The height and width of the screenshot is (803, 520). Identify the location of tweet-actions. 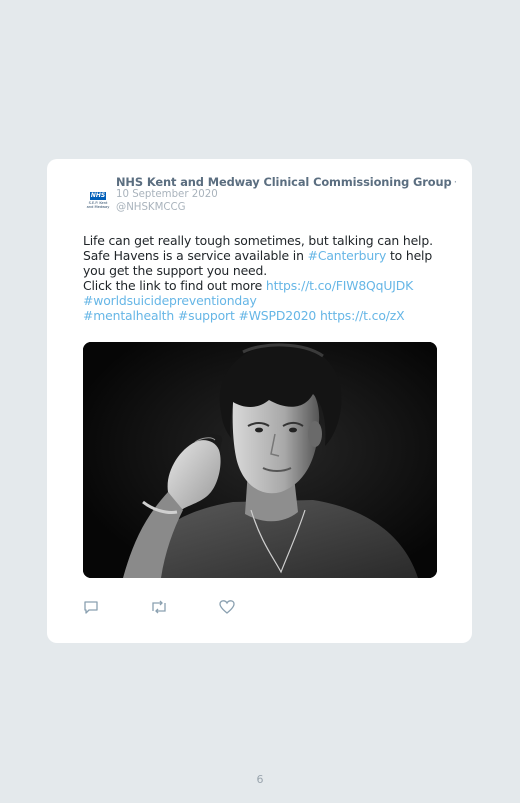
(183, 607).